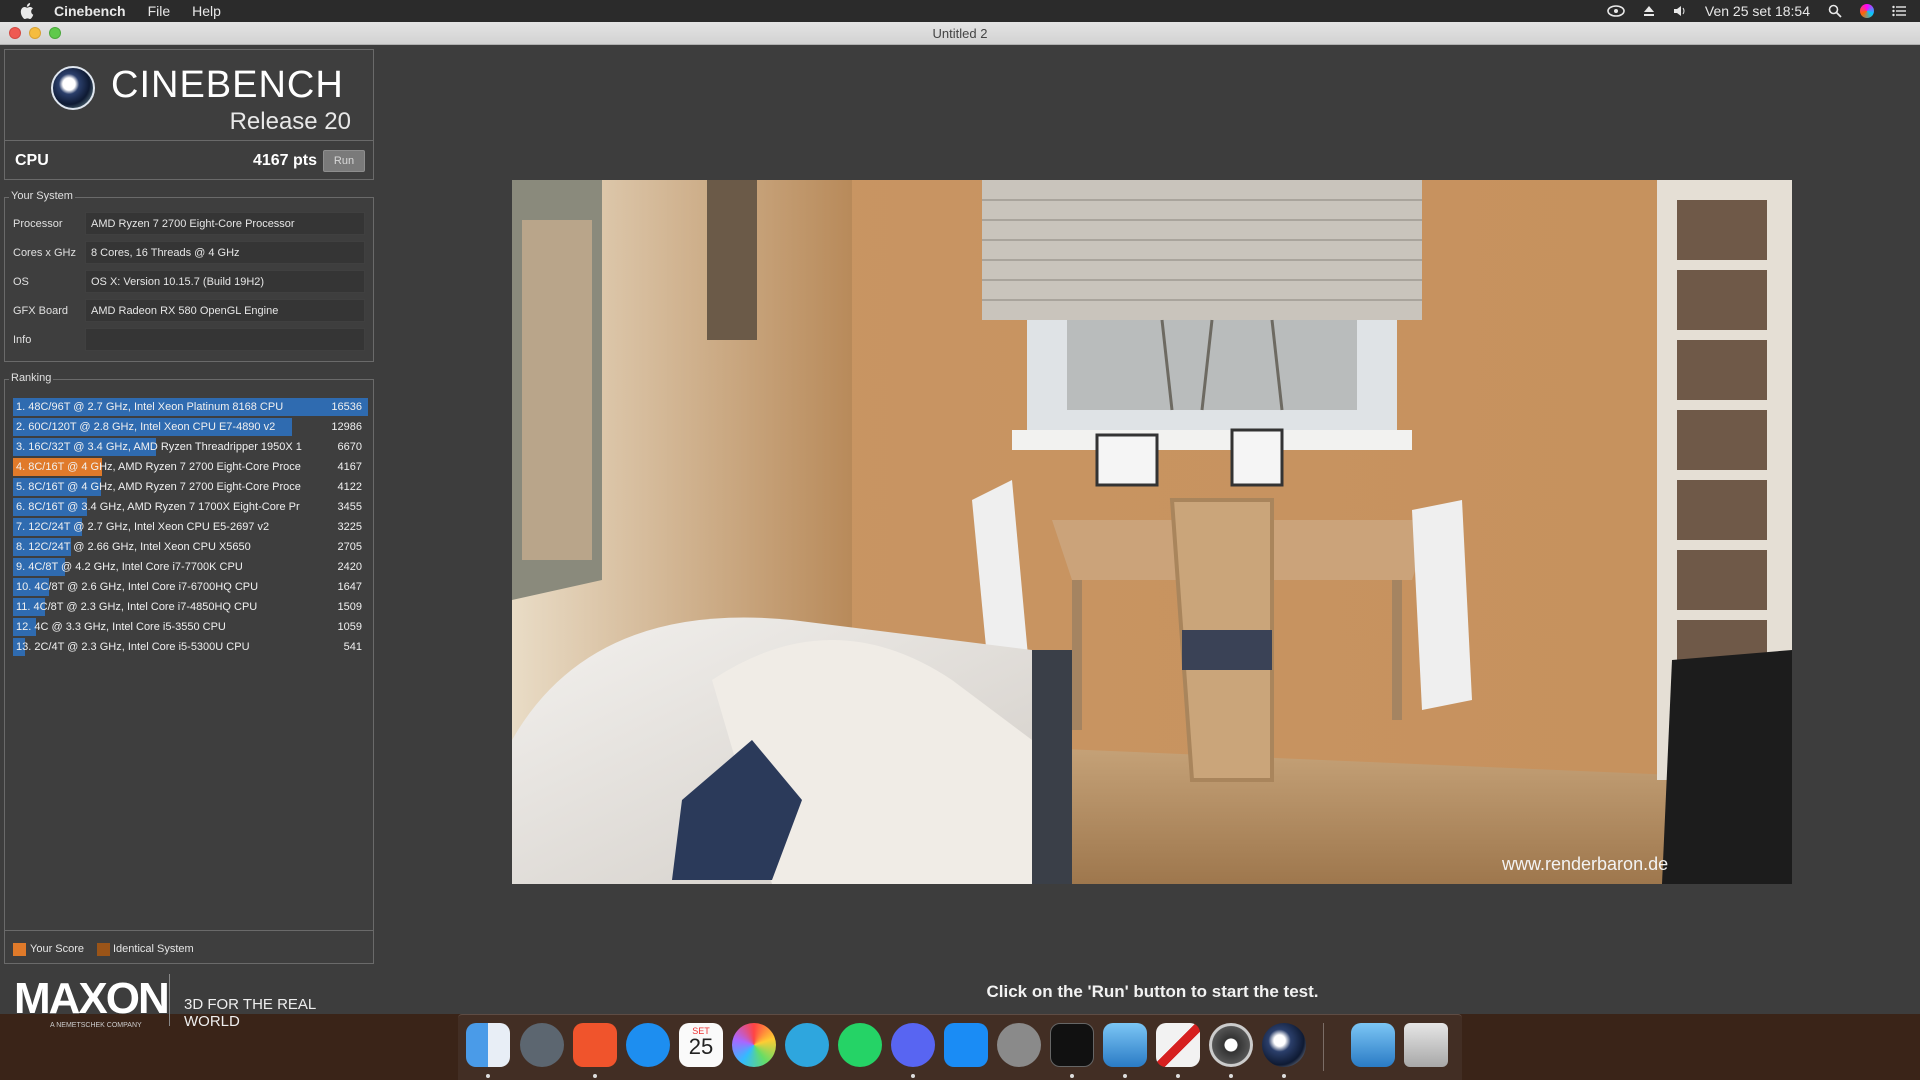  I want to click on whatsapp-icon, so click(860, 1045).